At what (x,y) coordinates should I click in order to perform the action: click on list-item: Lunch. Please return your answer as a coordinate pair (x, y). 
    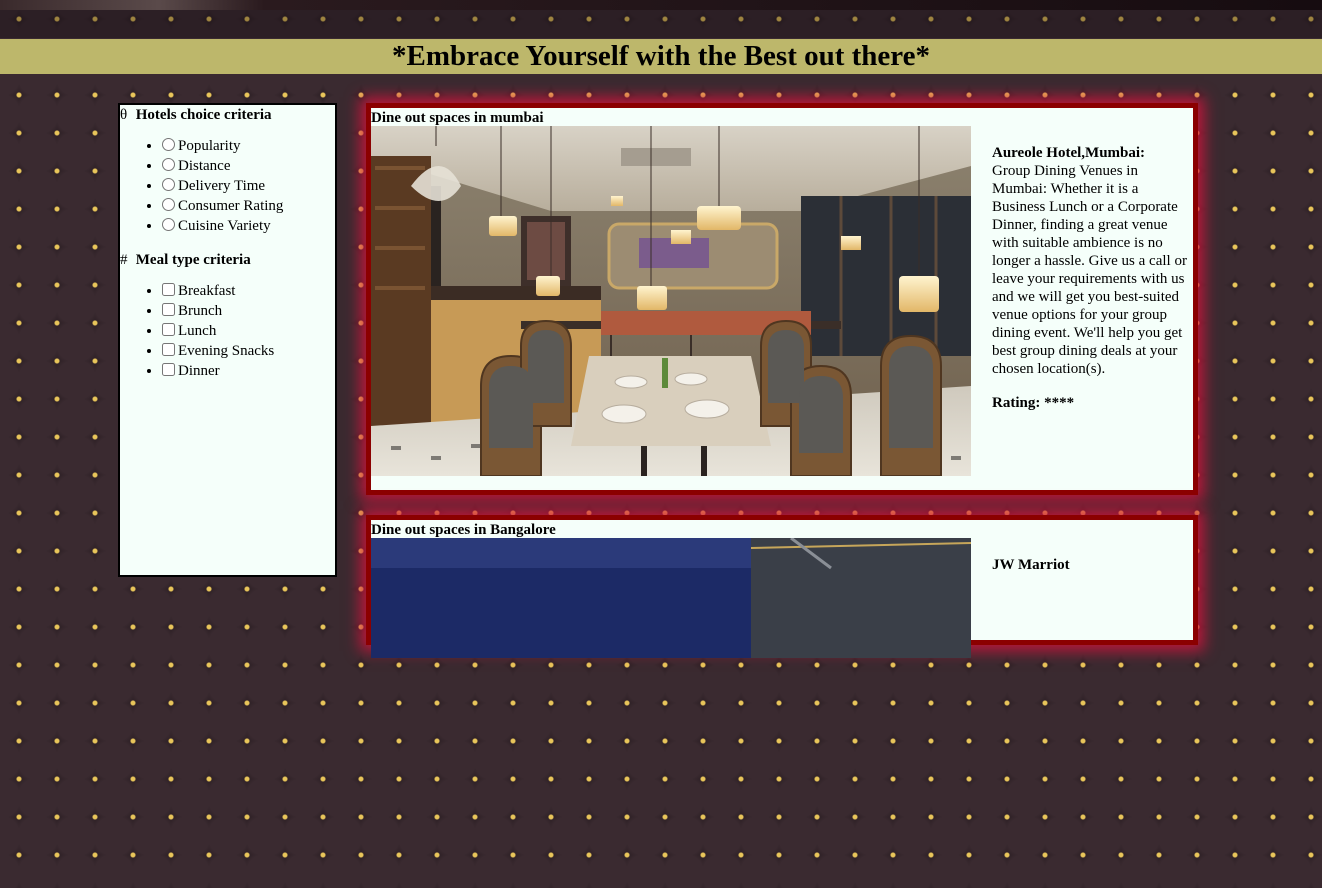
    Looking at the image, I should click on (248, 331).